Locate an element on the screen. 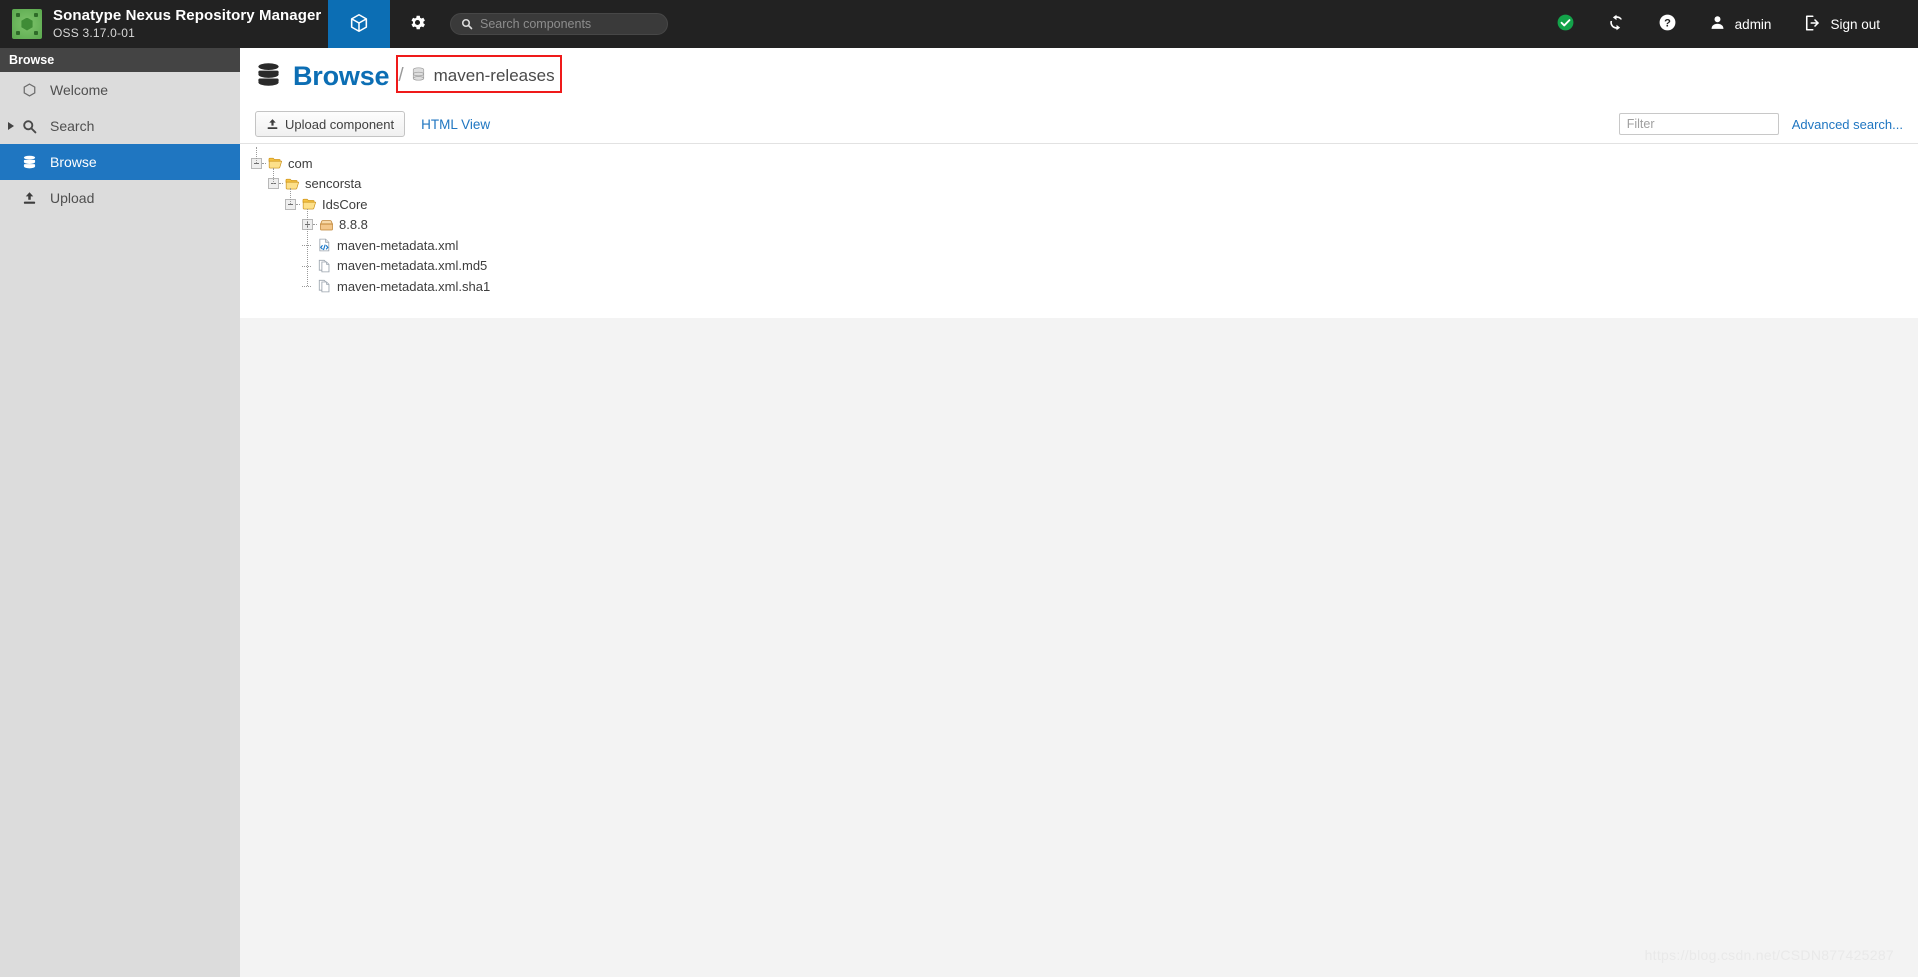 This screenshot has width=1918, height=977. tree-node: maven-metadata.xml.md5 is located at coordinates (1079, 266).